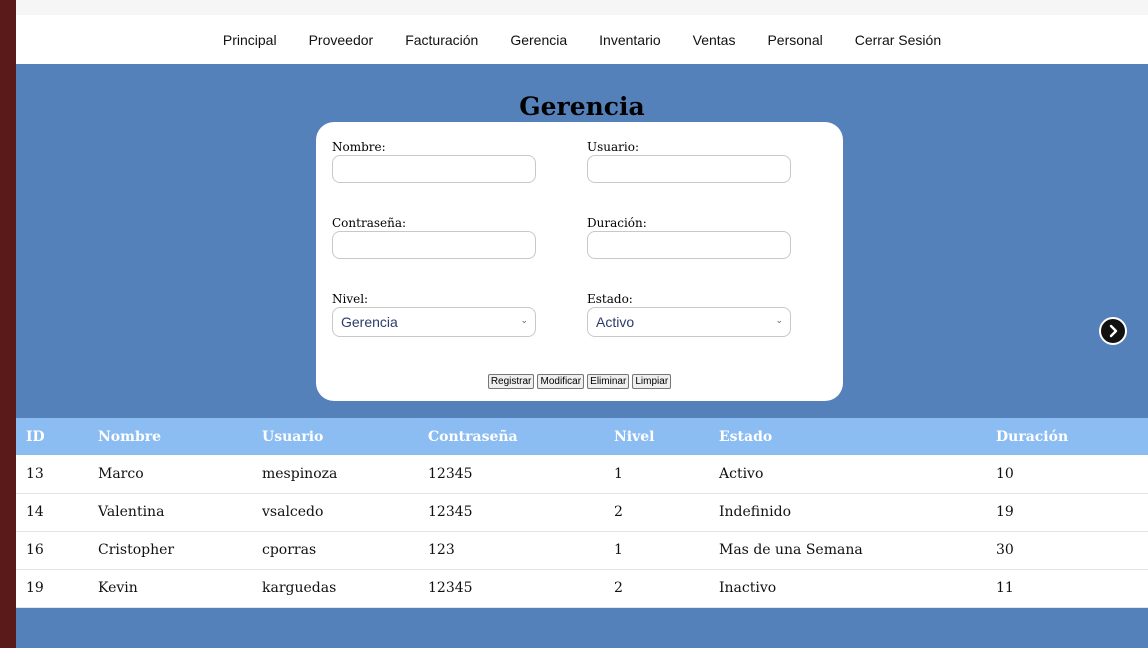 The width and height of the screenshot is (1148, 648). I want to click on nav-item-gerencia: Gerencia, so click(538, 40).